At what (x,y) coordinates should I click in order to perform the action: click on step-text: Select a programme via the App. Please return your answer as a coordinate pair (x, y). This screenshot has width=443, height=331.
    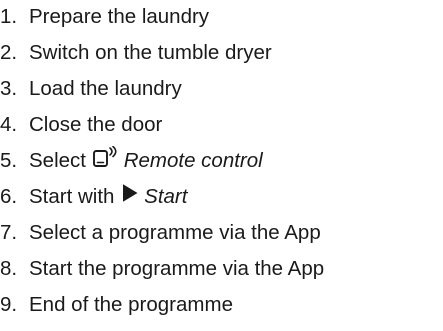
    Looking at the image, I should click on (175, 232).